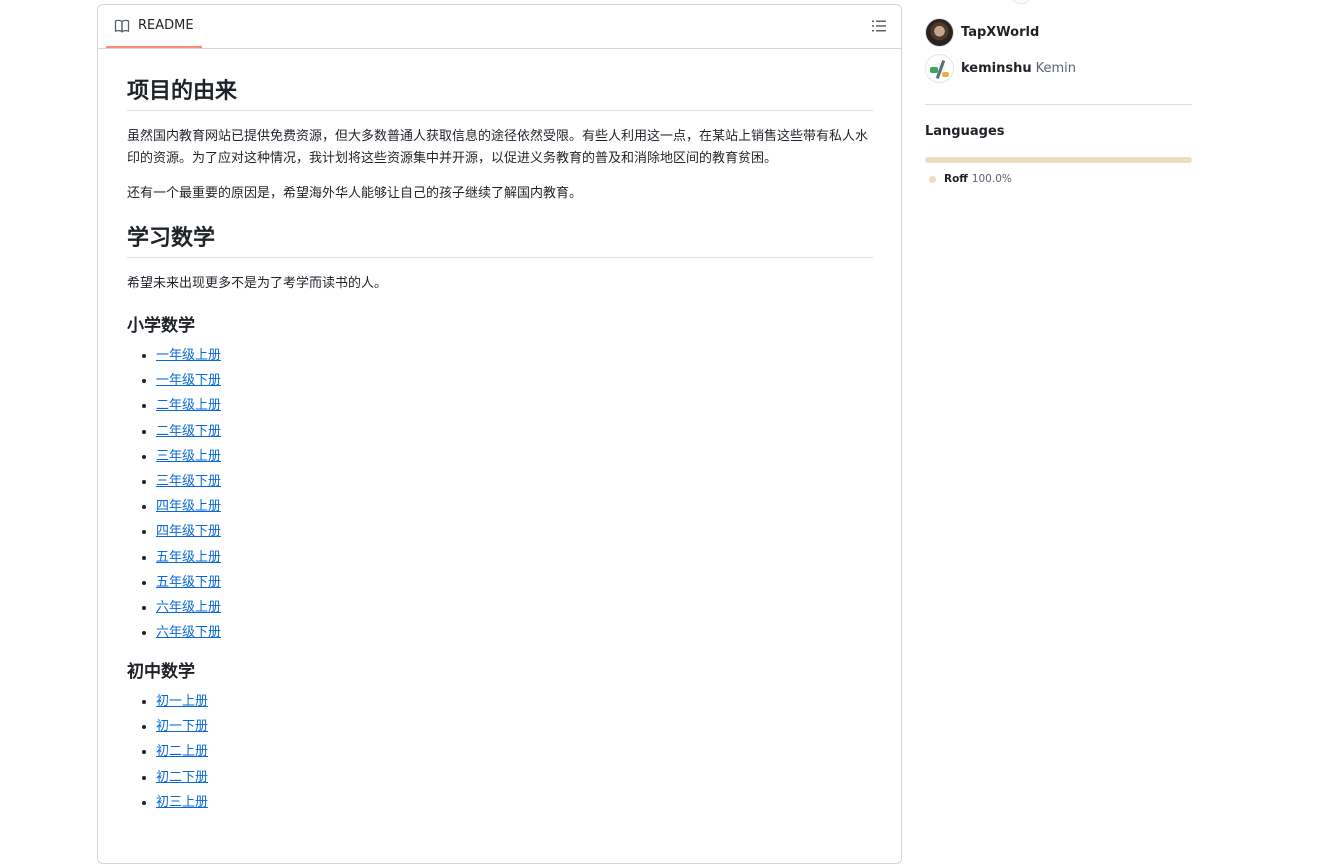 The height and width of the screenshot is (864, 1343). I want to click on languages-title: Languages, so click(965, 131).